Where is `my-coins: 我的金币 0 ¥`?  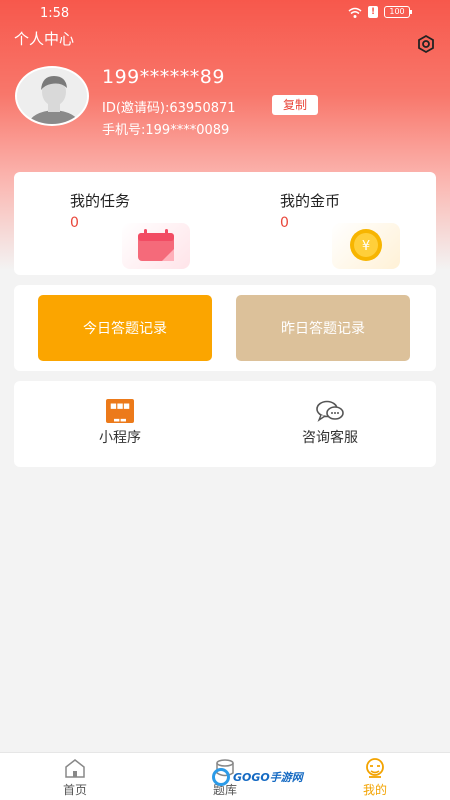
my-coins: 我的金币 0 ¥ is located at coordinates (340, 225).